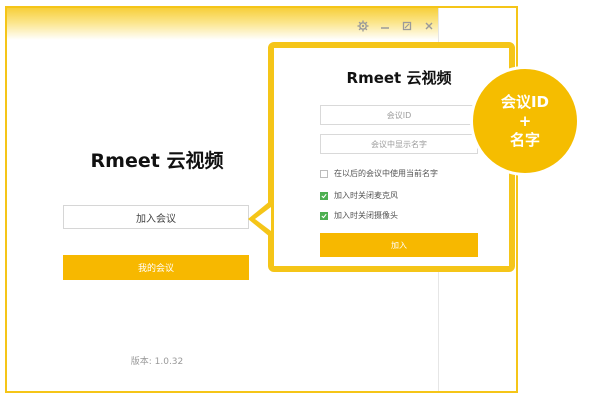 The image size is (596, 398). Describe the element at coordinates (324, 195) in the screenshot. I see `mute-mic-checkbox` at that location.